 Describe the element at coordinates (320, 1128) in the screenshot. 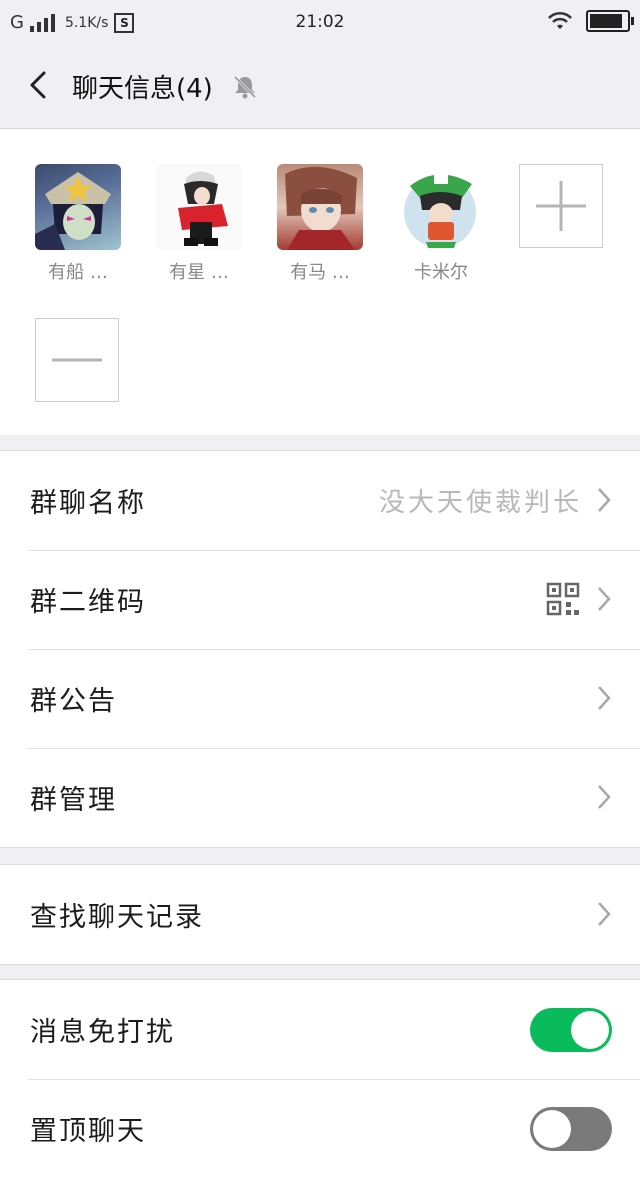

I see `pin-chat-row: 置顶聊天` at that location.